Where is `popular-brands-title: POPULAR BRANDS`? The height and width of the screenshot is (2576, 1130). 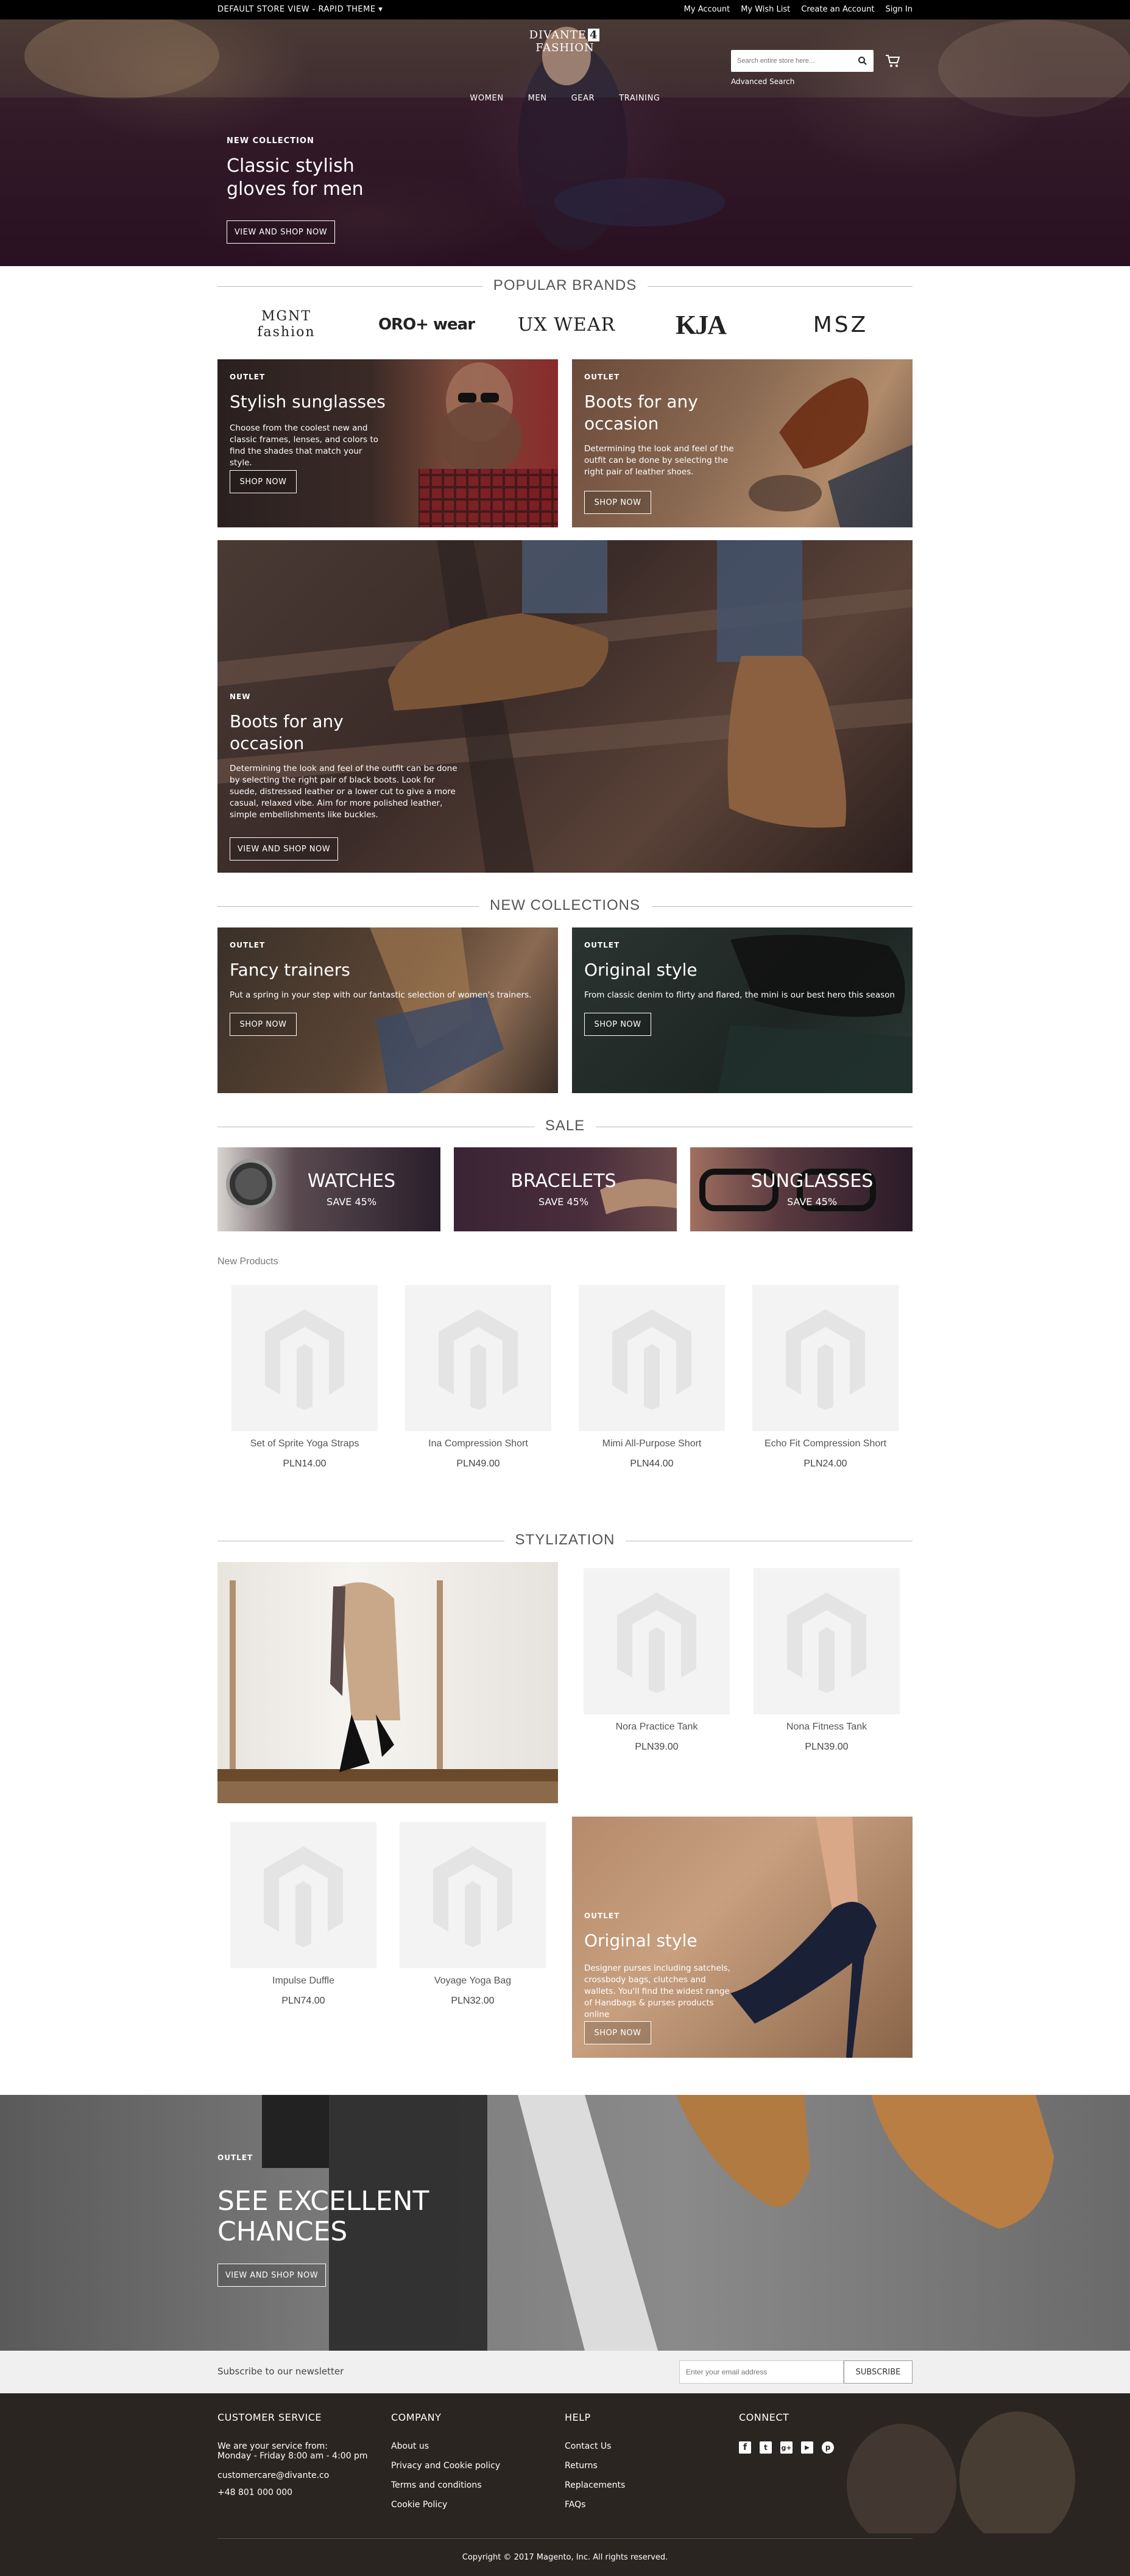 popular-brands-title: POPULAR BRANDS is located at coordinates (565, 285).